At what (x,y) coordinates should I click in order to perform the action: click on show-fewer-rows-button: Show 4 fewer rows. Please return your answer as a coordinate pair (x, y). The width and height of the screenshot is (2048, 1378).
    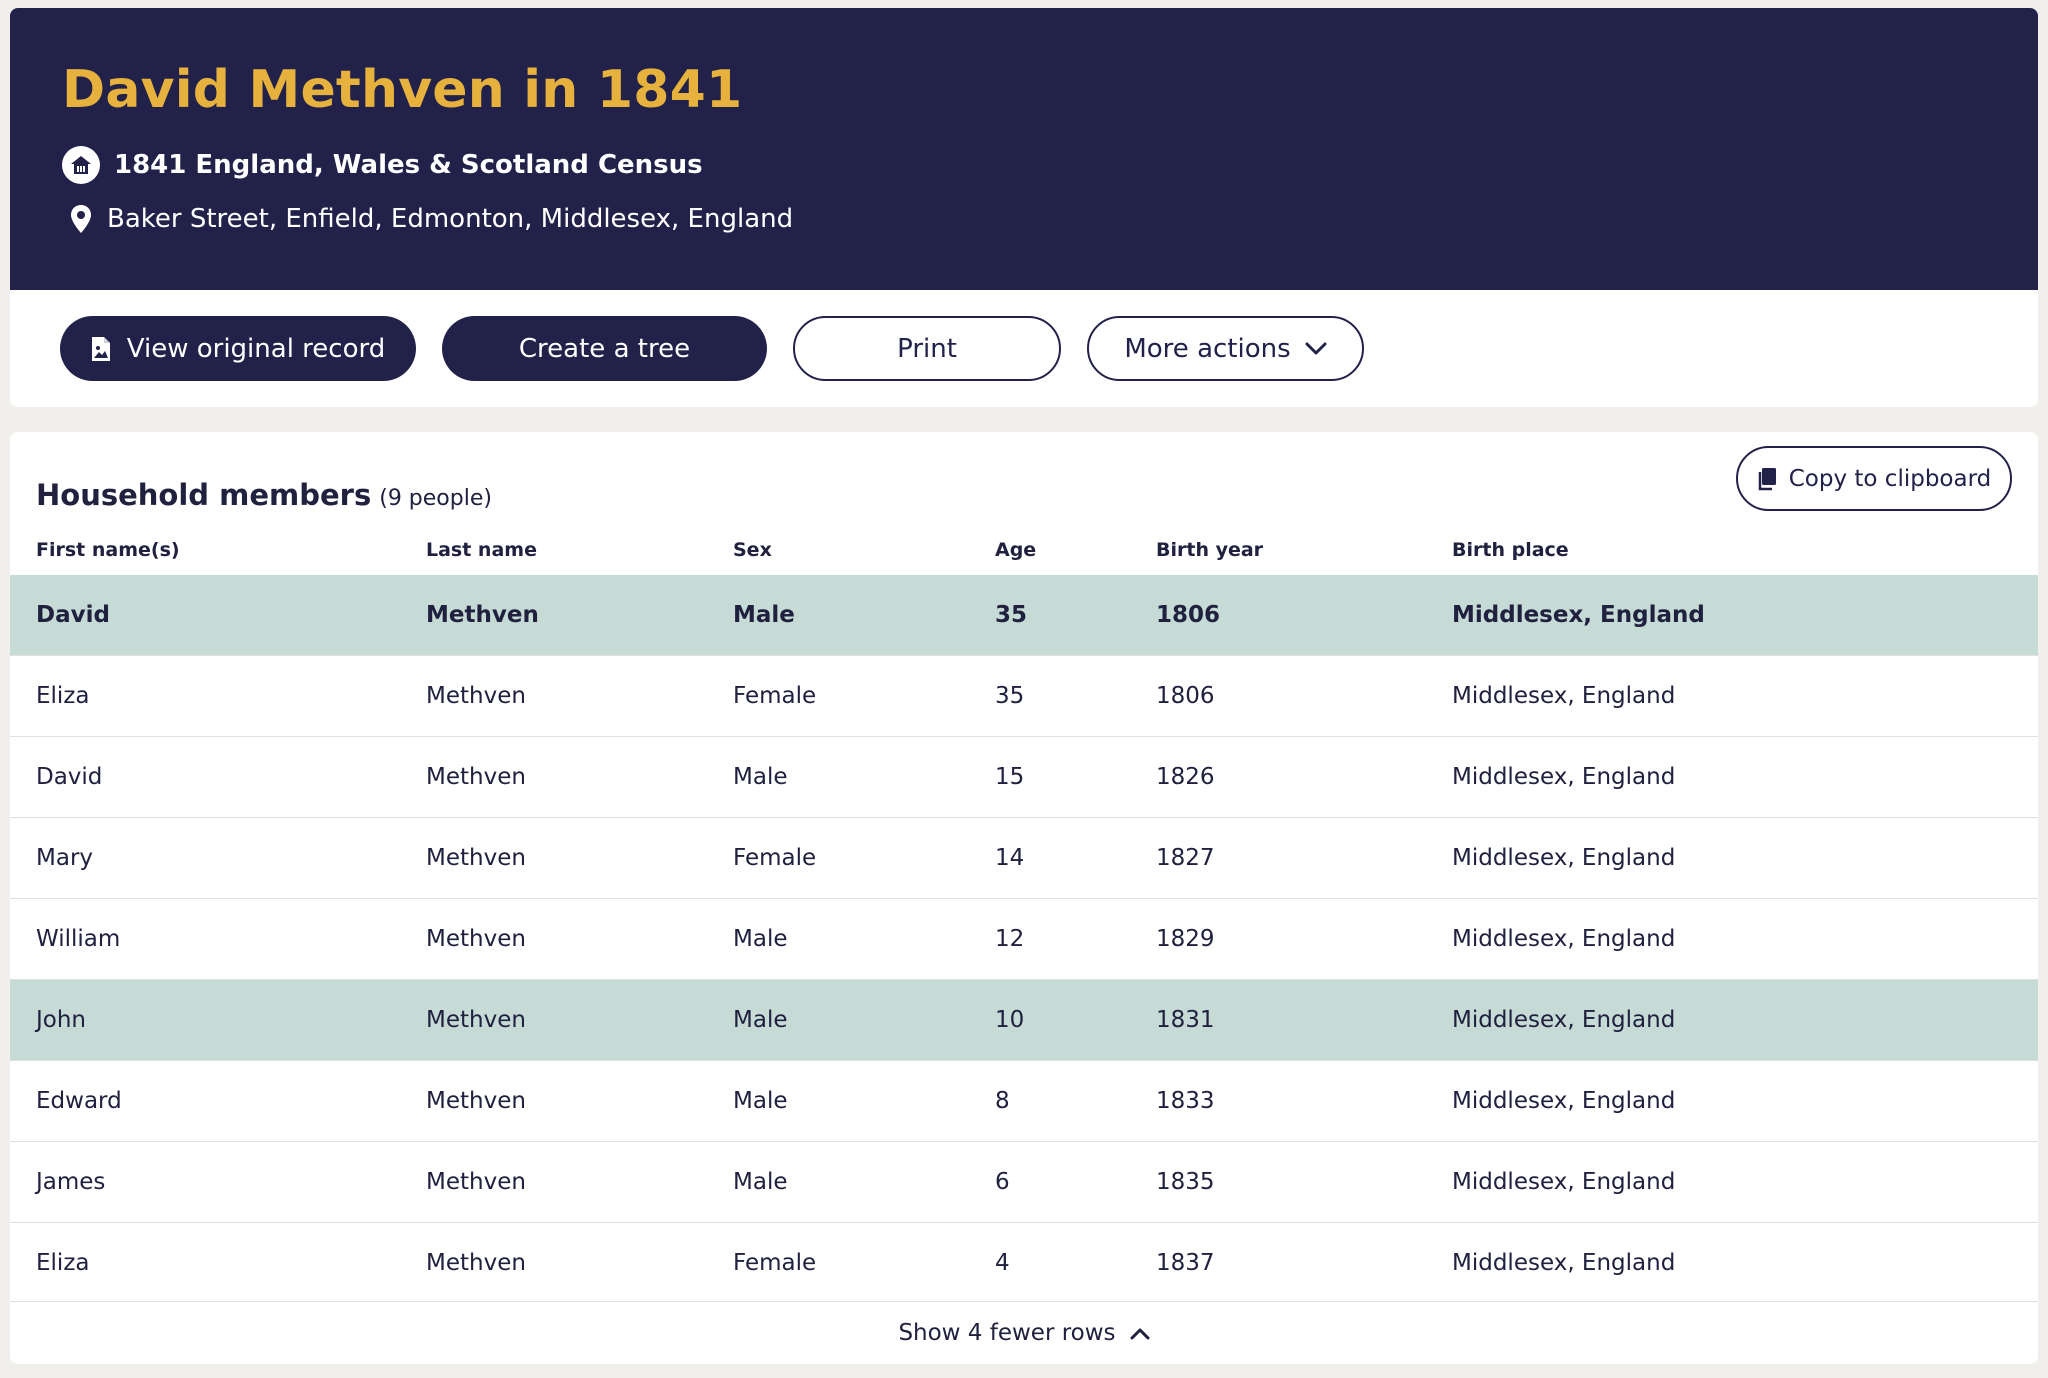
    Looking at the image, I should click on (1024, 1332).